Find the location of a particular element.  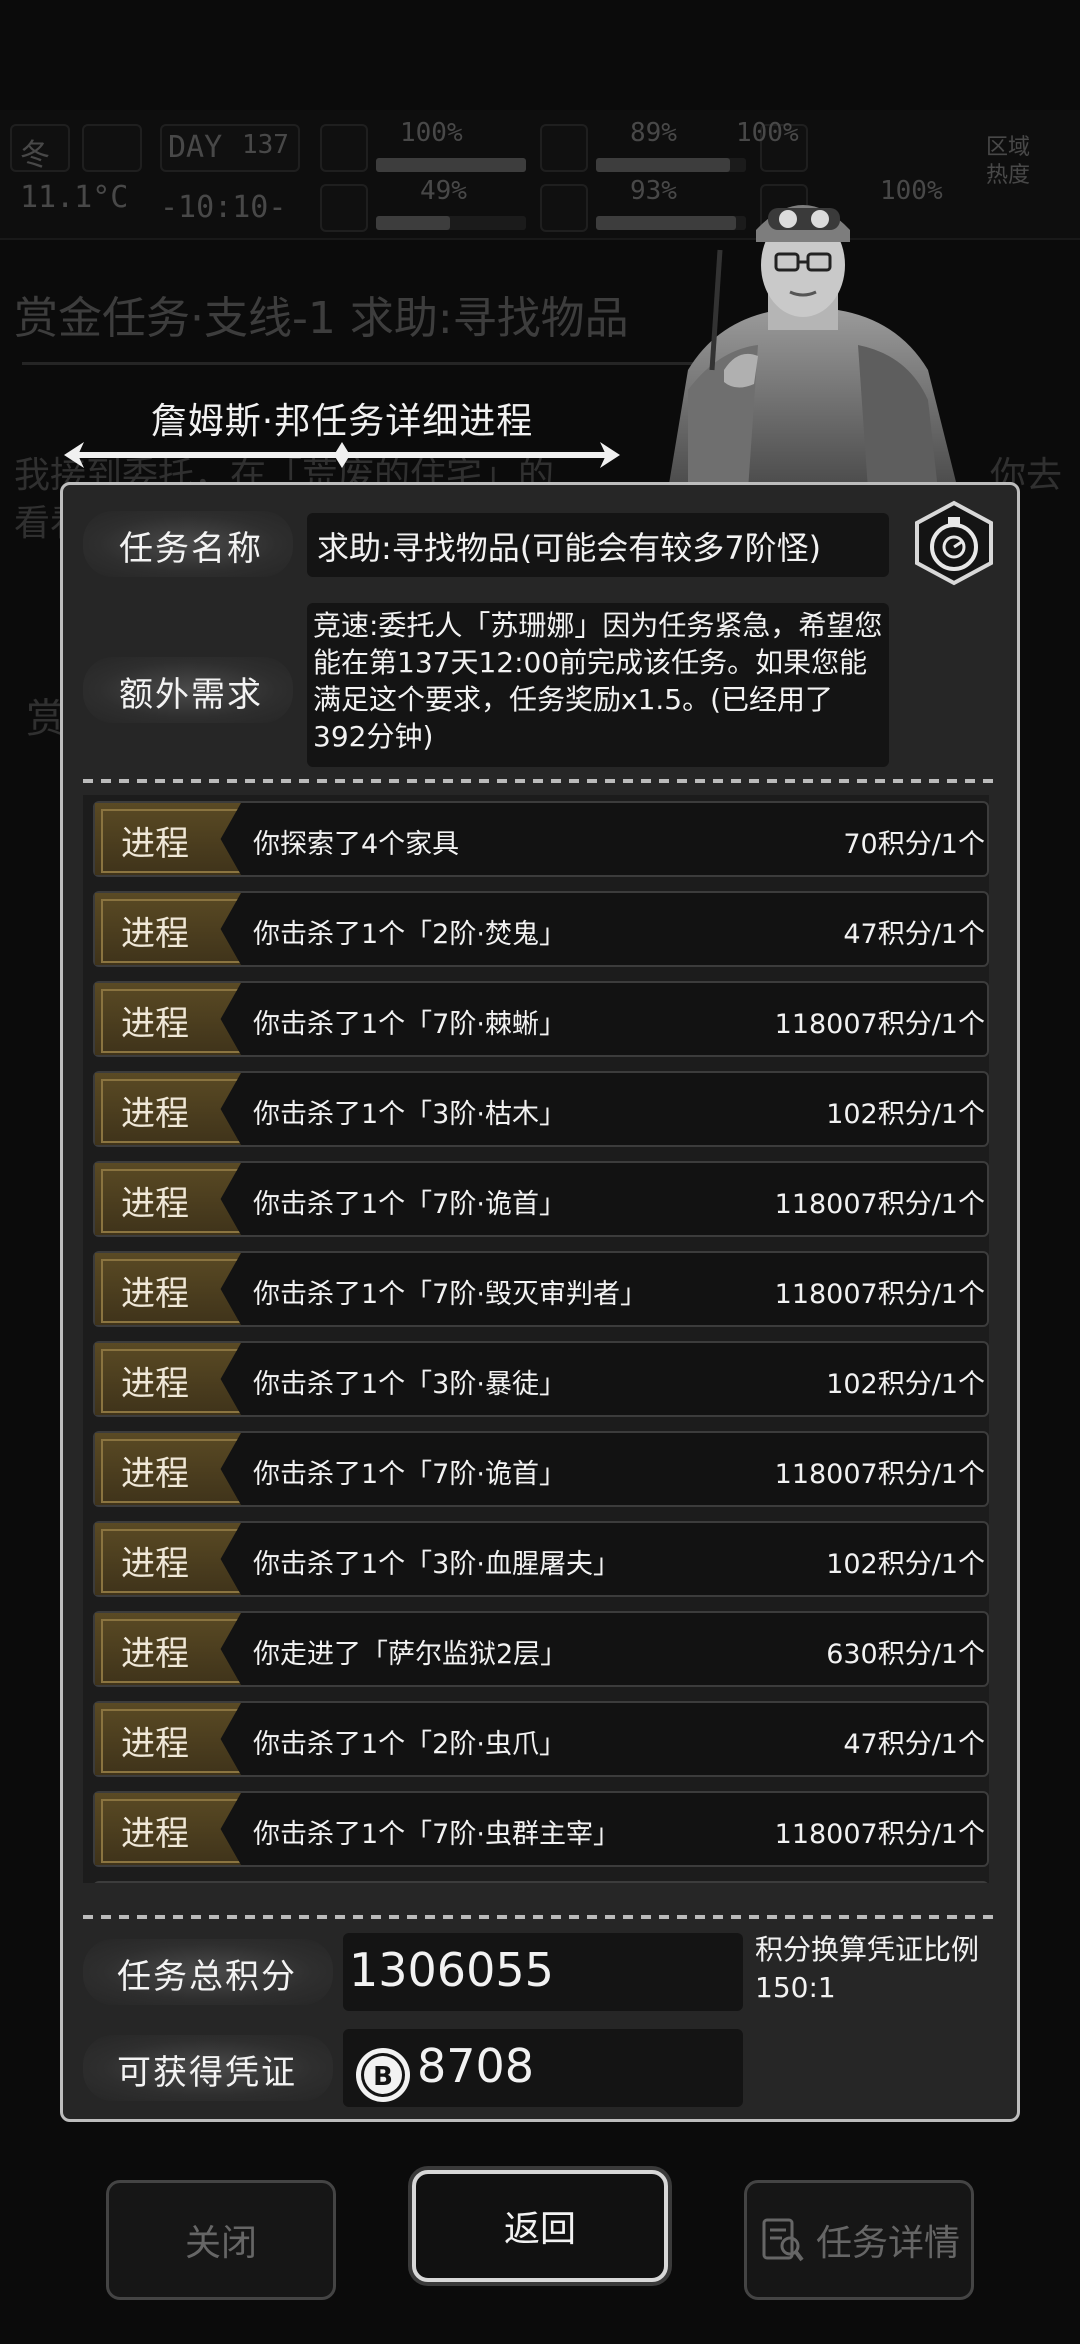

progress-description: 你击杀了1个「3阶·血腥屠夫」 is located at coordinates (436, 1564).